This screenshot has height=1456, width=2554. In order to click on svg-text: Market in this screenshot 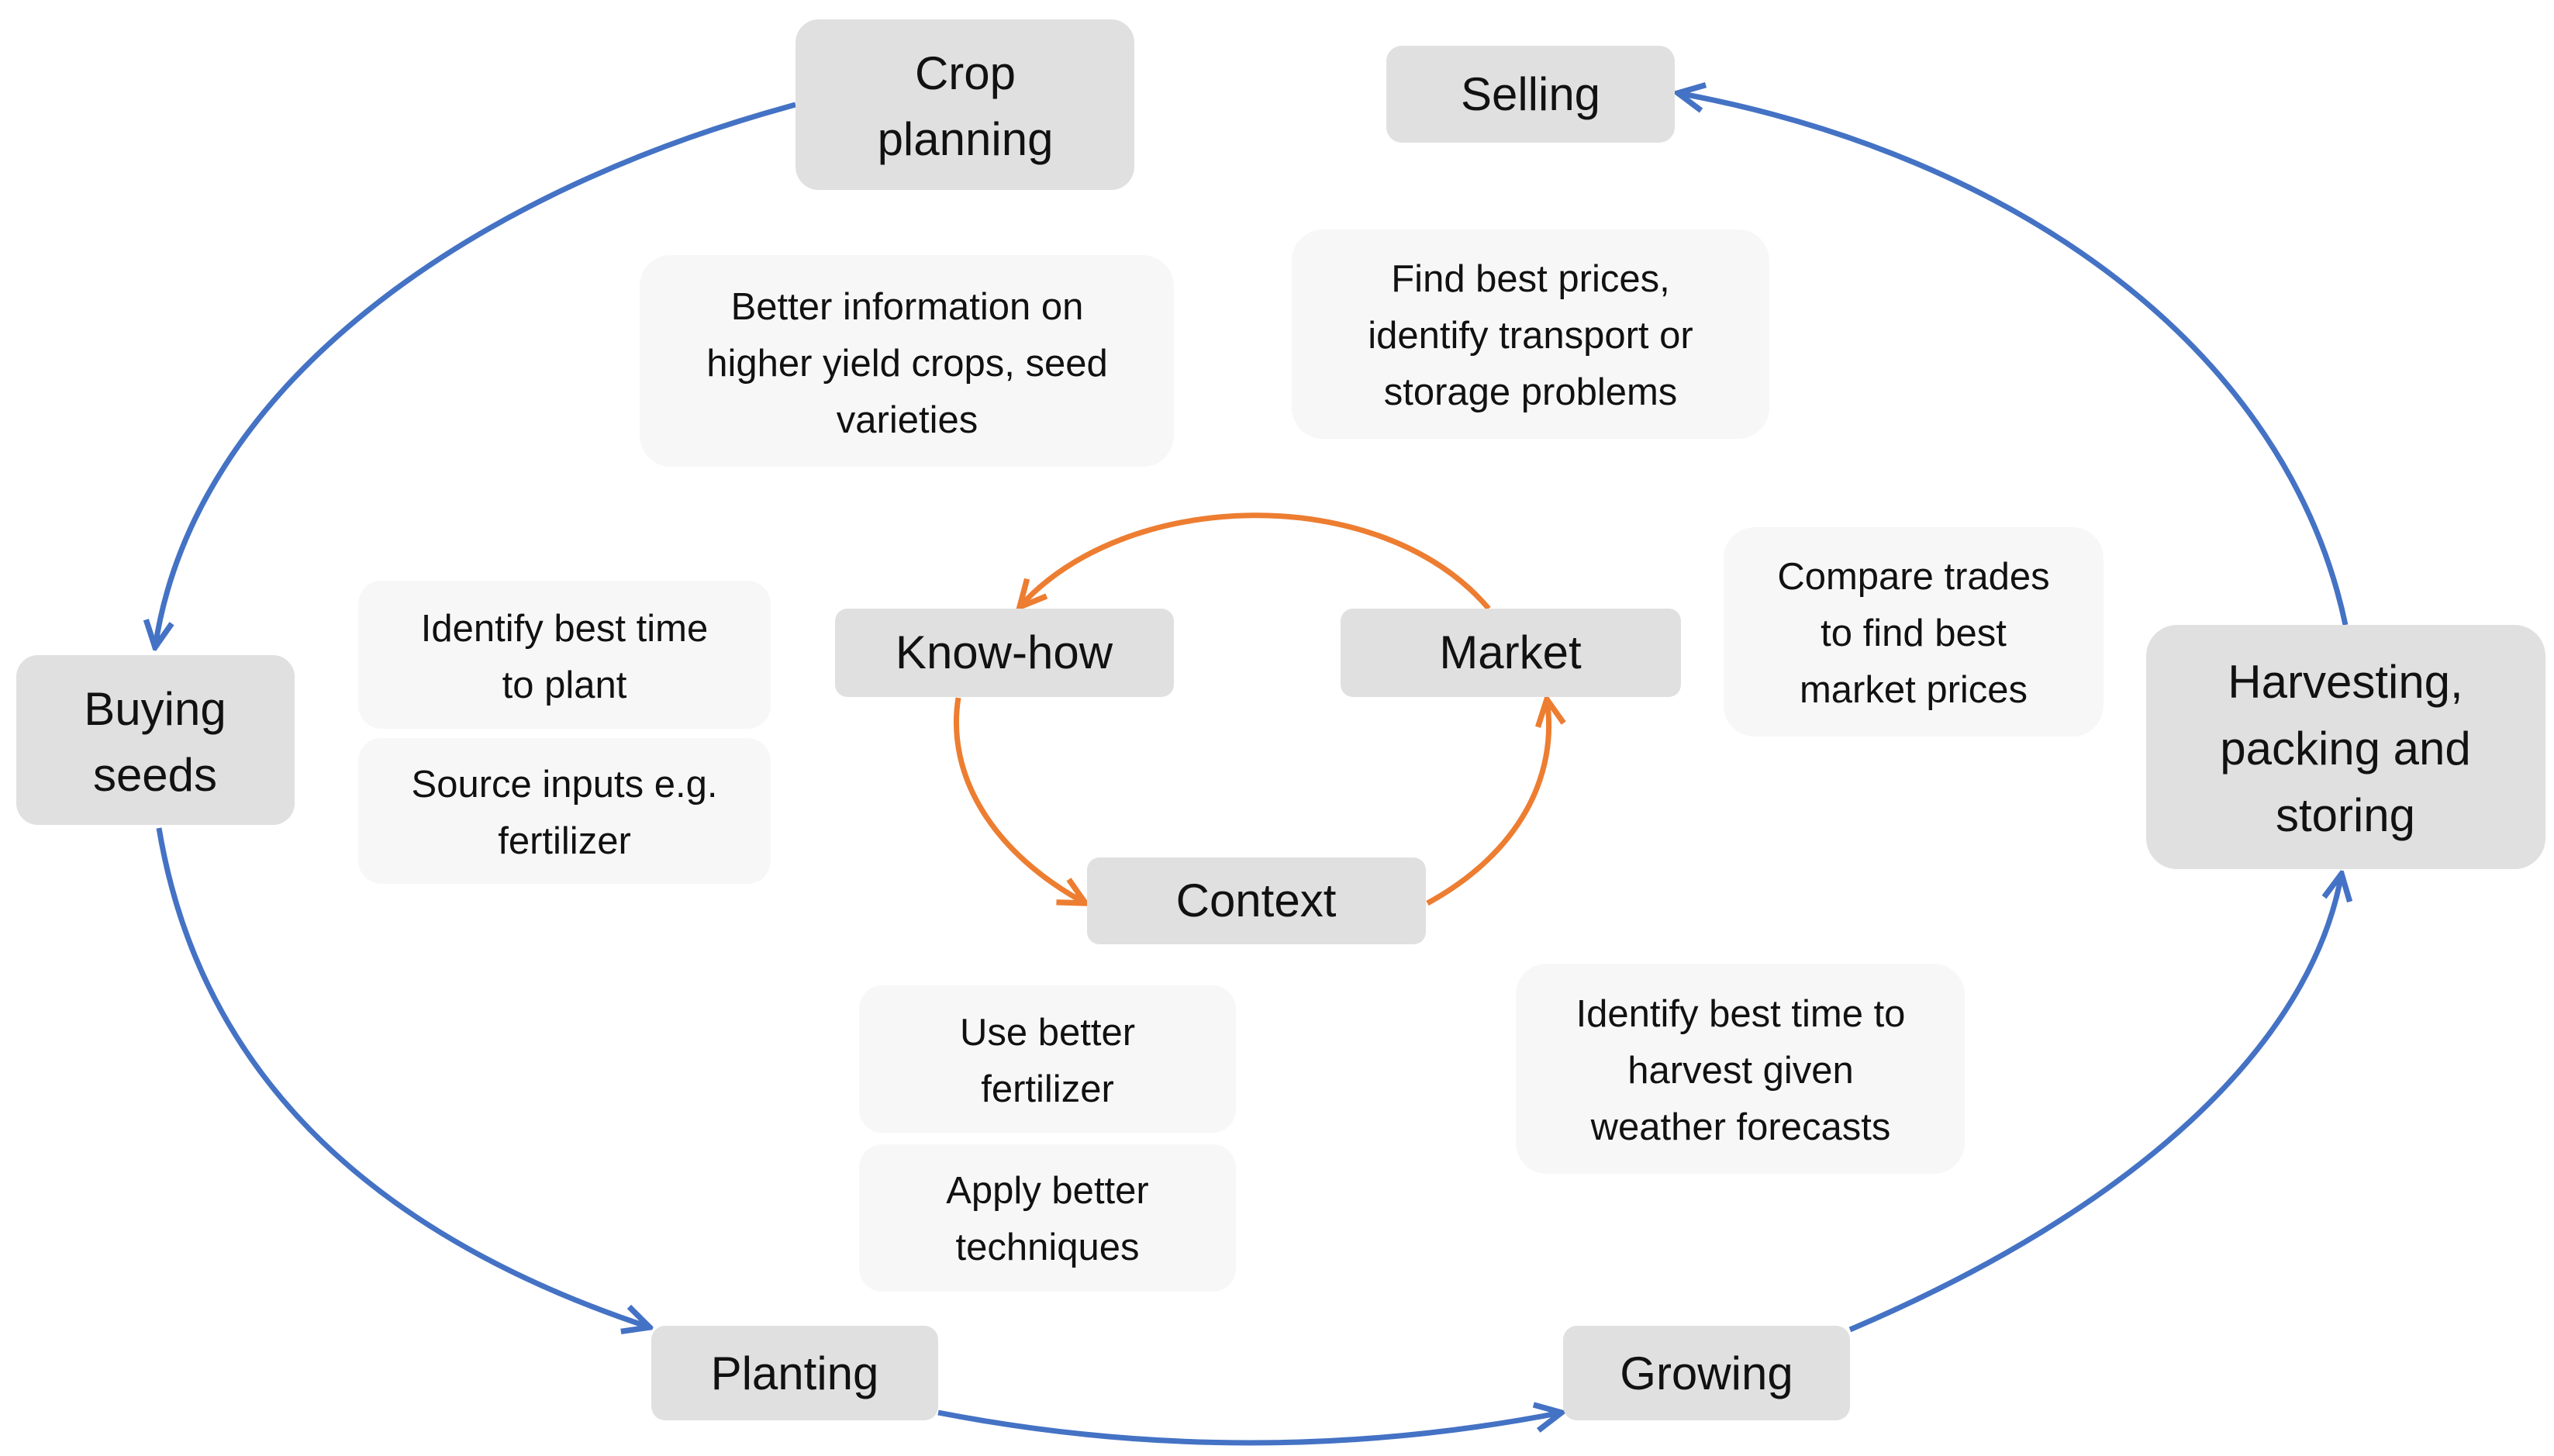, I will do `click(1510, 652)`.